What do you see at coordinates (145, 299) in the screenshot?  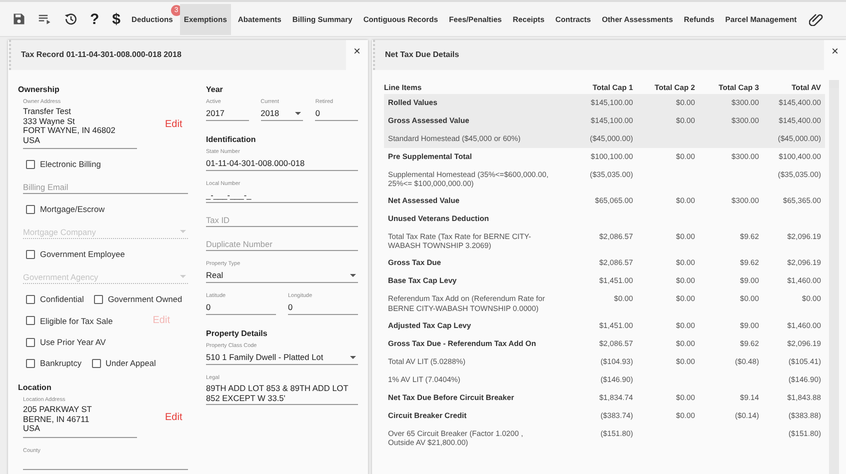 I see `checkbox-label: Government Owned` at bounding box center [145, 299].